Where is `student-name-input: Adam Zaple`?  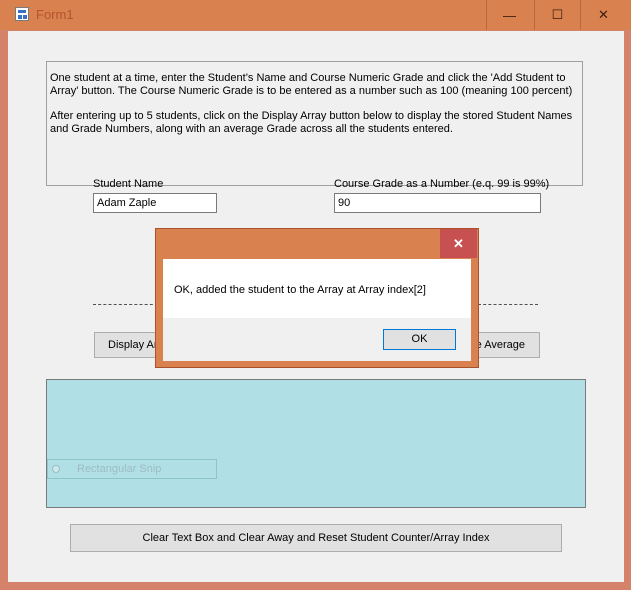
student-name-input: Adam Zaple is located at coordinates (155, 203).